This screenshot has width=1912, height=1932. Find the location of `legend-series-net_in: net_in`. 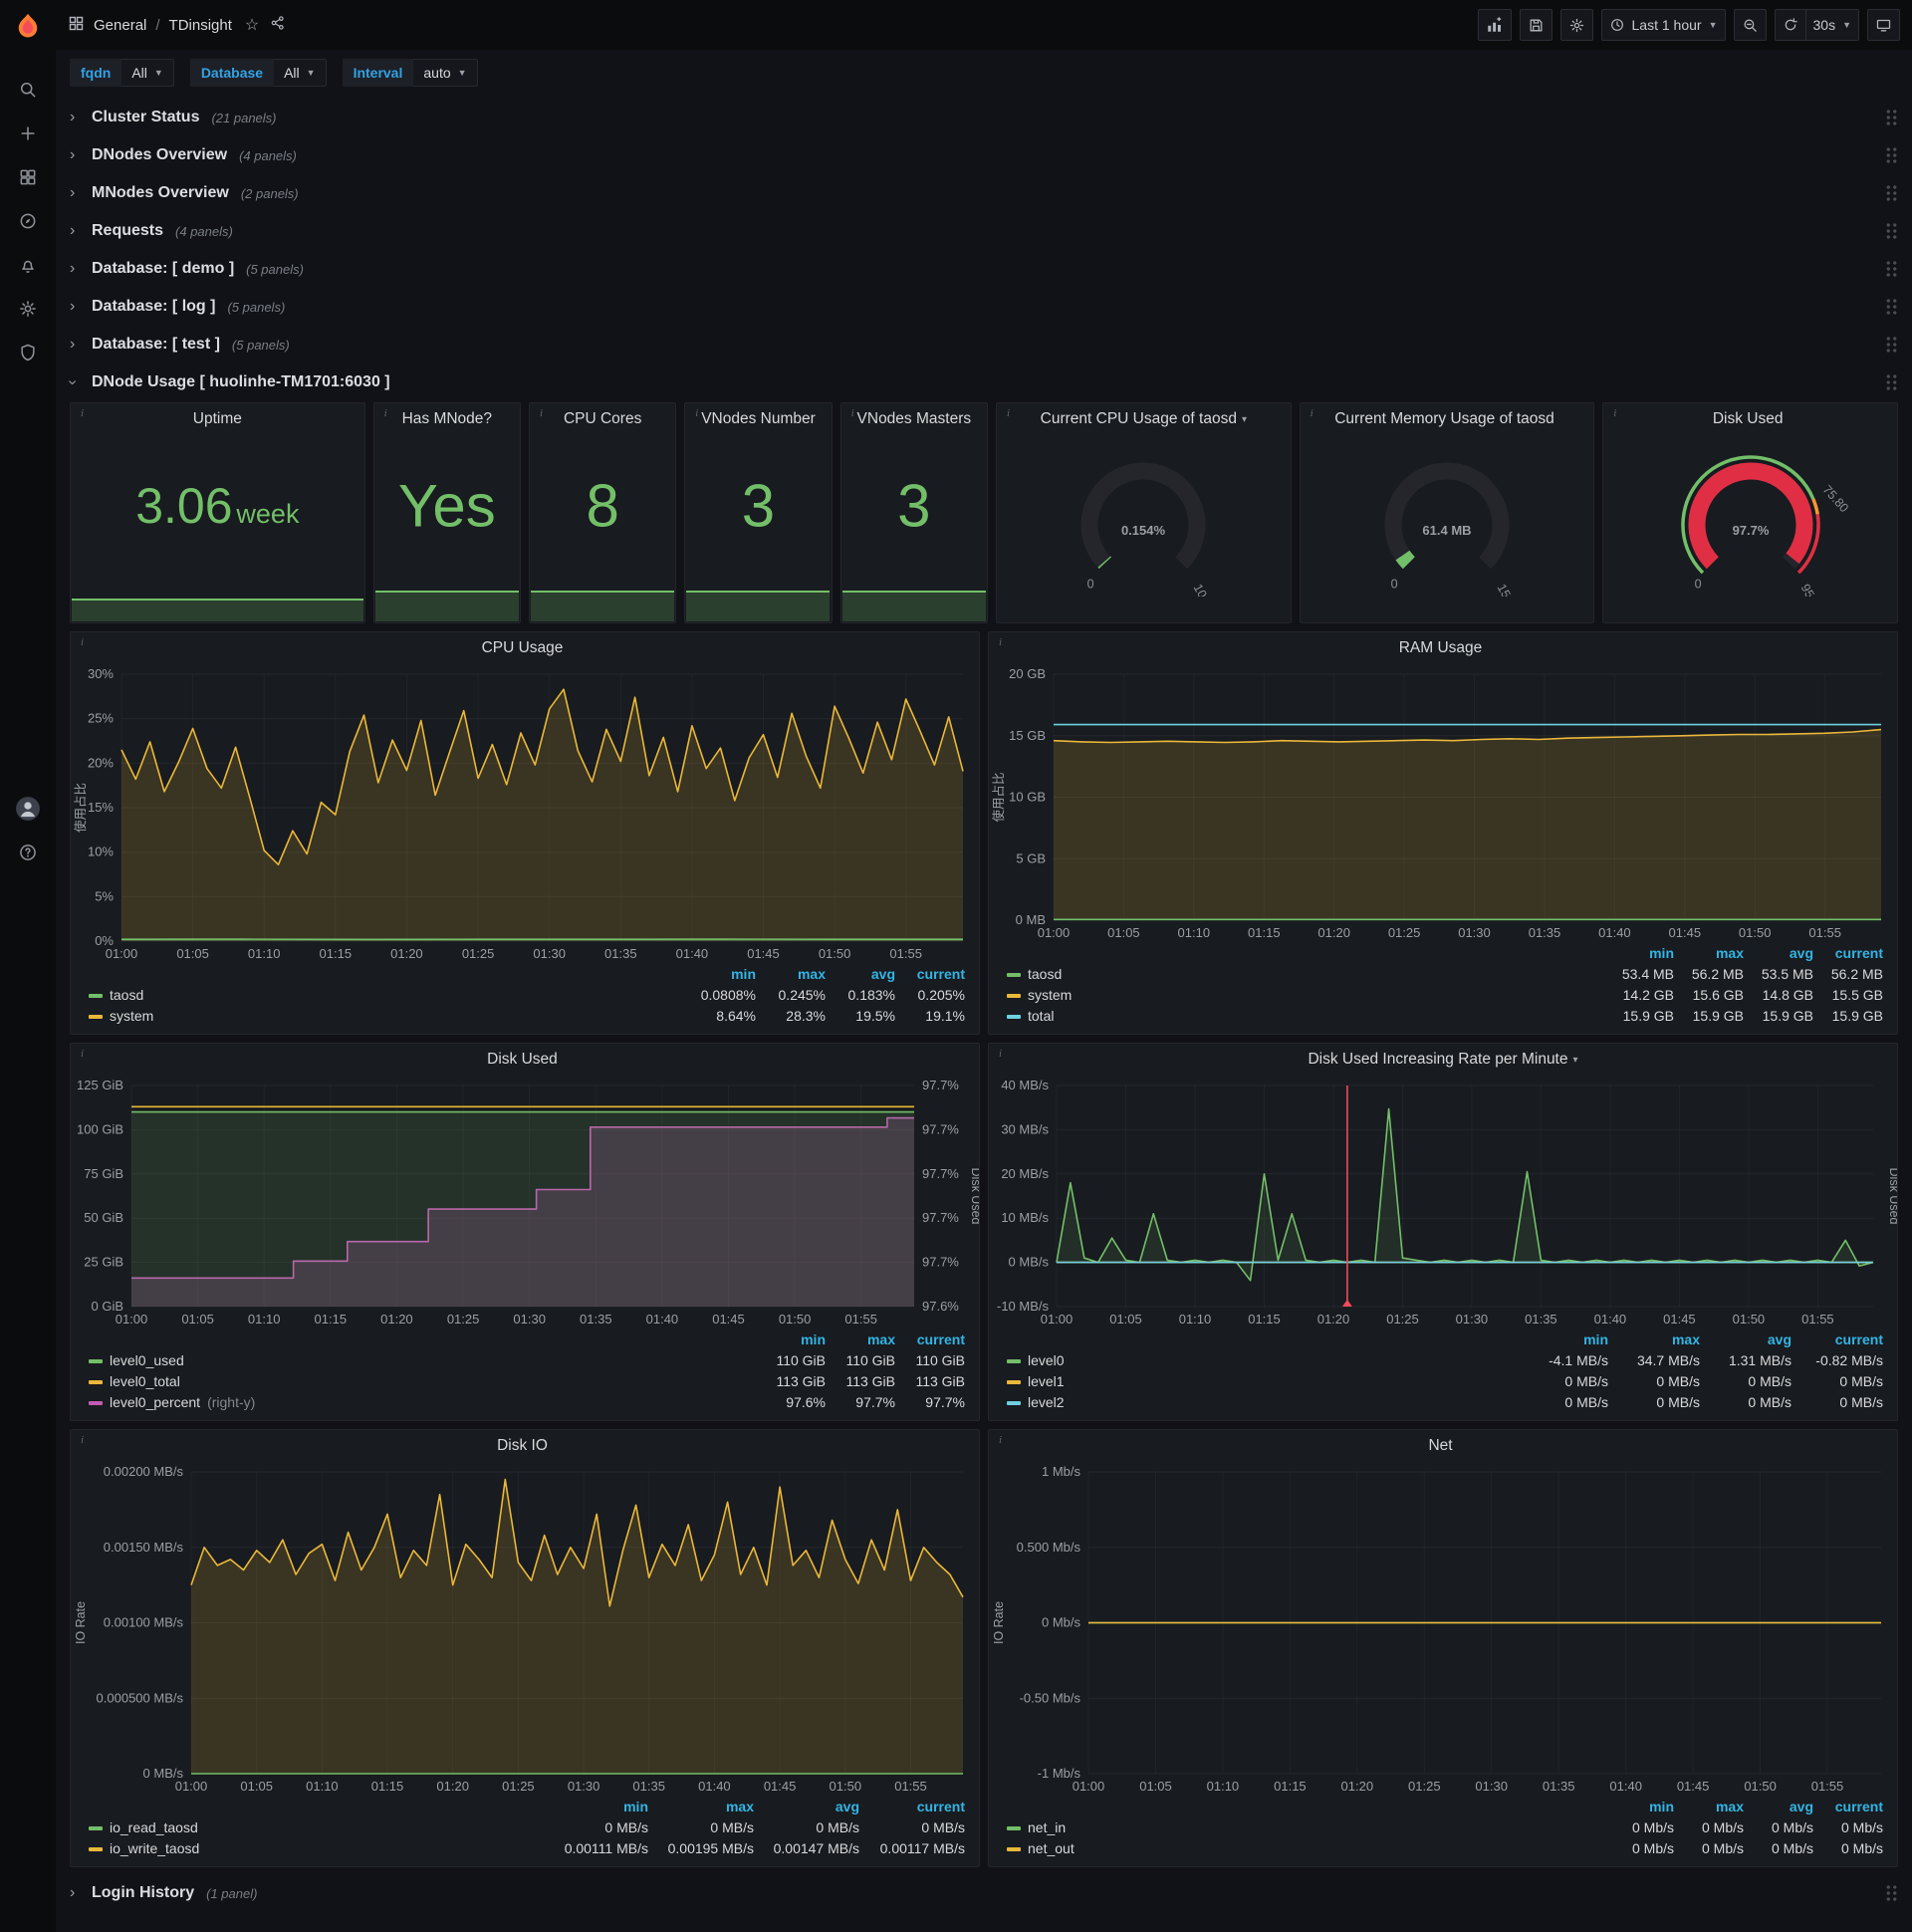

legend-series-net_in: net_in is located at coordinates (1305, 1827).